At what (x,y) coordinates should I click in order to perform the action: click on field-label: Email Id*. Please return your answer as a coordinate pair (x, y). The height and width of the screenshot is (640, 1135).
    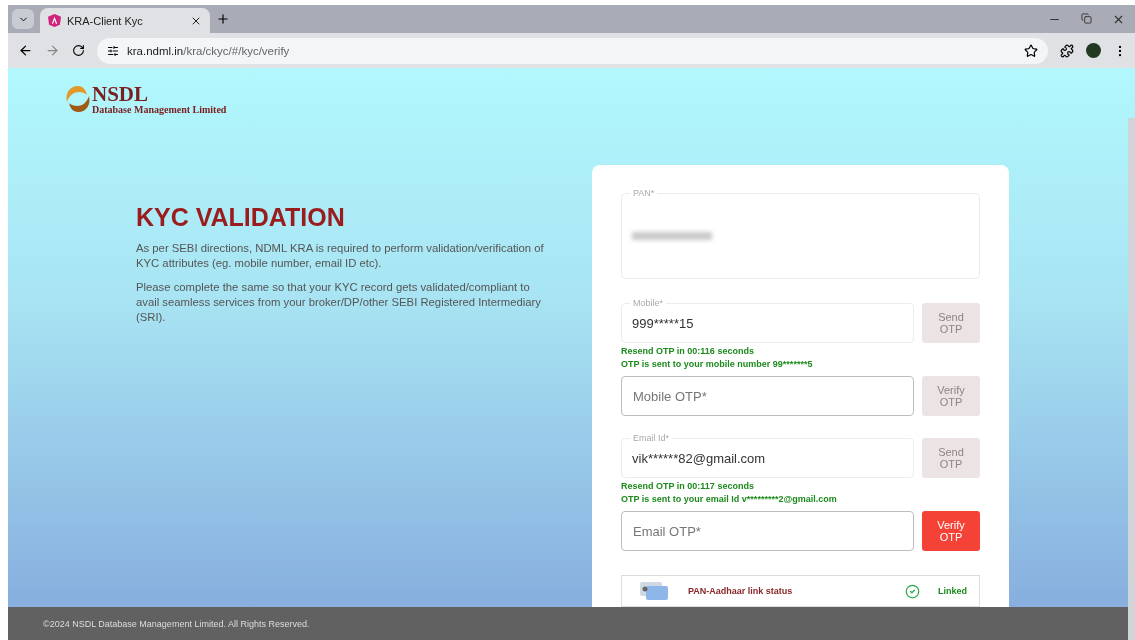
    Looking at the image, I should click on (651, 438).